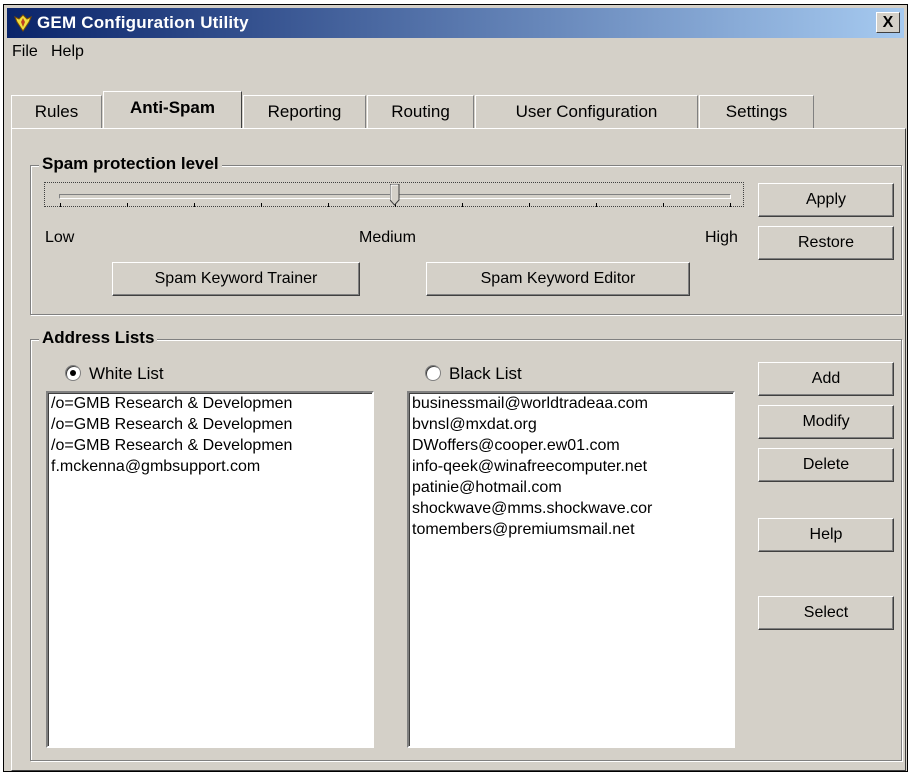 This screenshot has width=913, height=779. Describe the element at coordinates (126, 373) in the screenshot. I see `white-list-radio-label: White List` at that location.